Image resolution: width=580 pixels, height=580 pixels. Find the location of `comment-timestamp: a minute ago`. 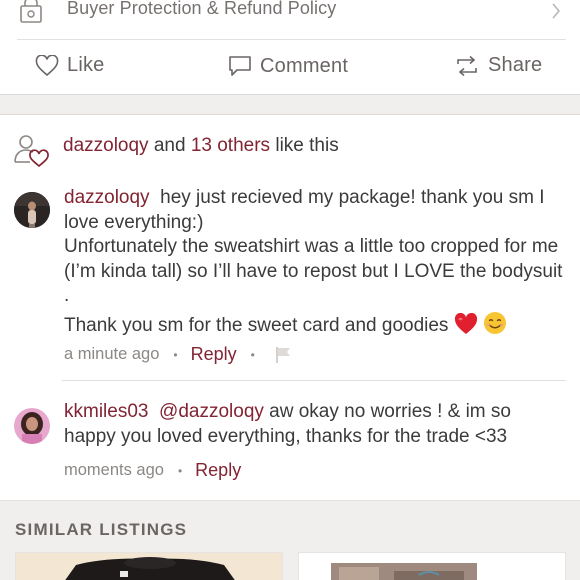

comment-timestamp: a minute ago is located at coordinates (112, 354).